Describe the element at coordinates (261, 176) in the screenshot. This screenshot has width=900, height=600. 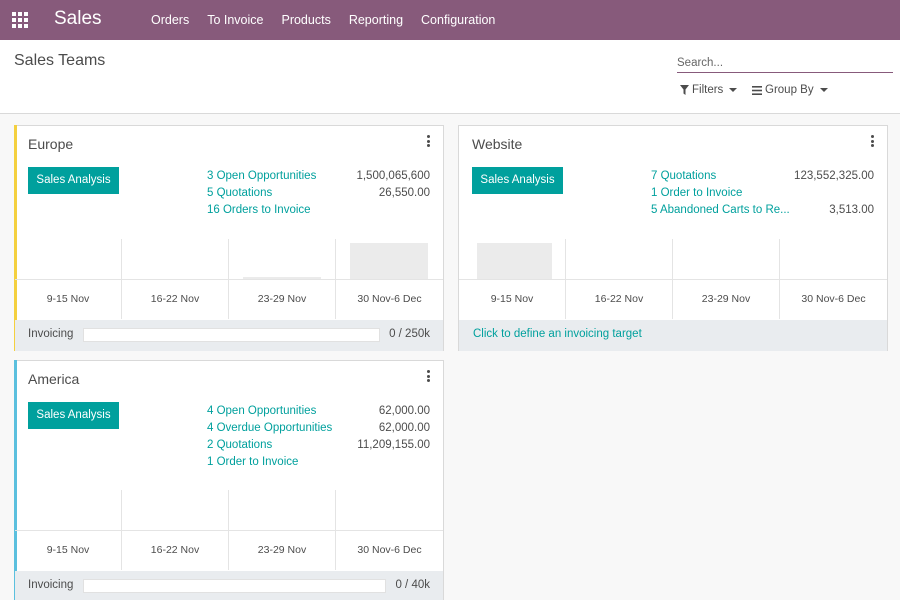
I see `open-opportunities-link: 3 Open Opportunities` at that location.